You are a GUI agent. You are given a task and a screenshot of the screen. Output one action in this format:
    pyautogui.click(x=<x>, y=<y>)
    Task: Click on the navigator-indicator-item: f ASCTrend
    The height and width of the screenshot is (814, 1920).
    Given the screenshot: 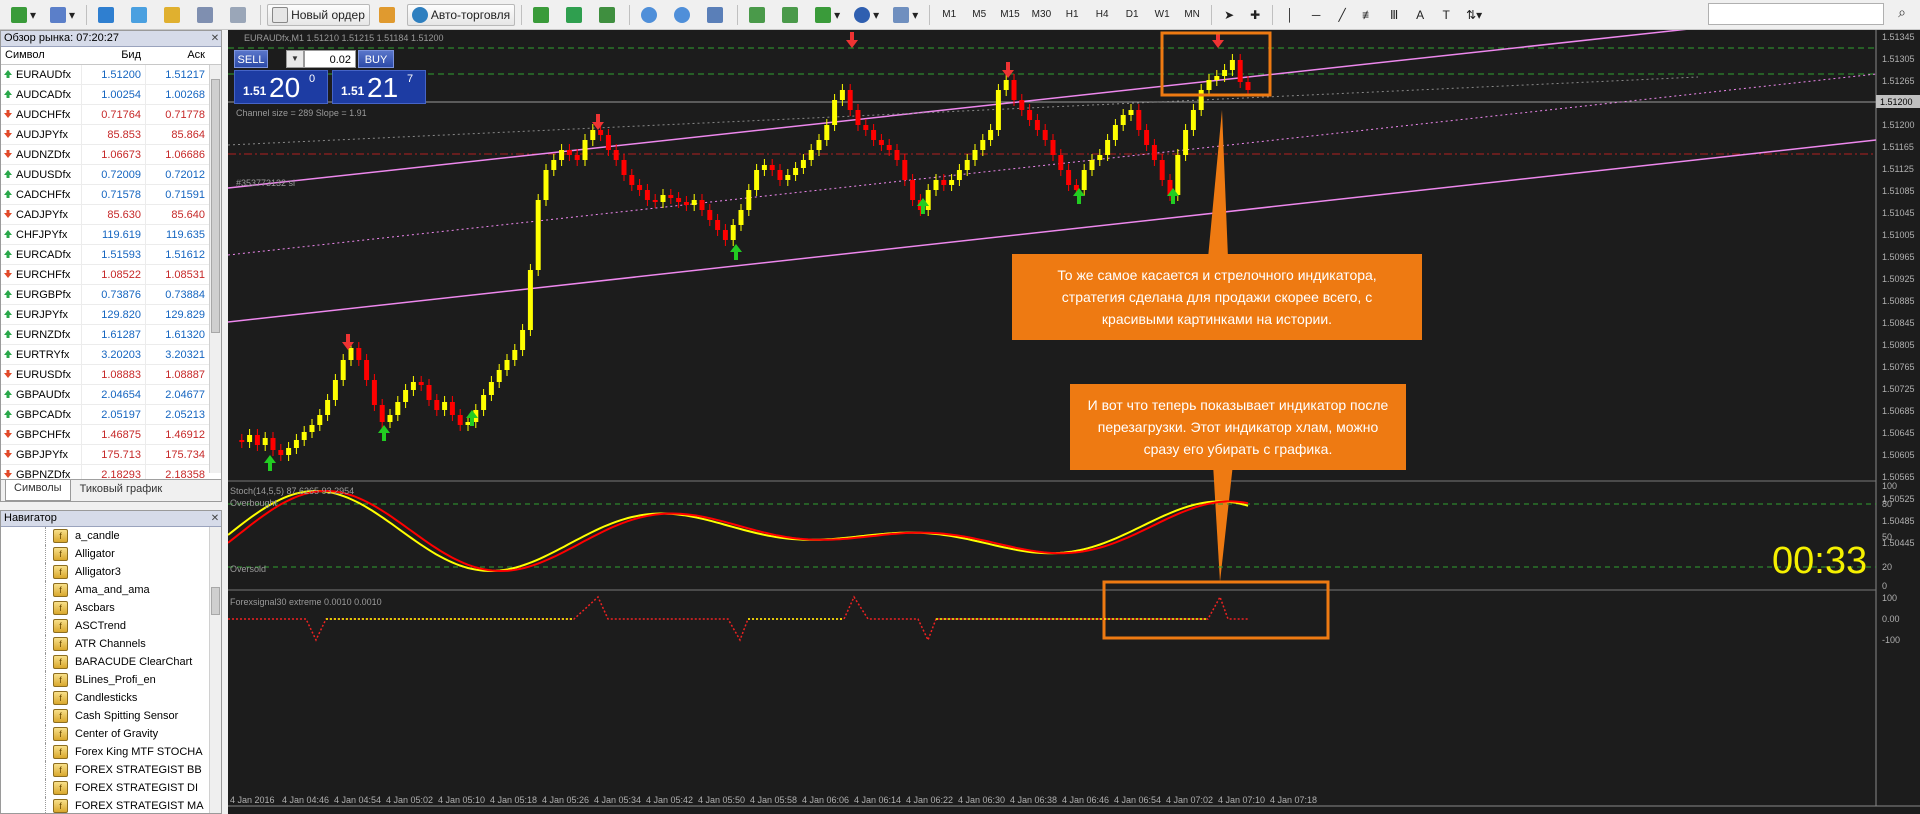 What is the action you would take?
    pyautogui.click(x=111, y=626)
    